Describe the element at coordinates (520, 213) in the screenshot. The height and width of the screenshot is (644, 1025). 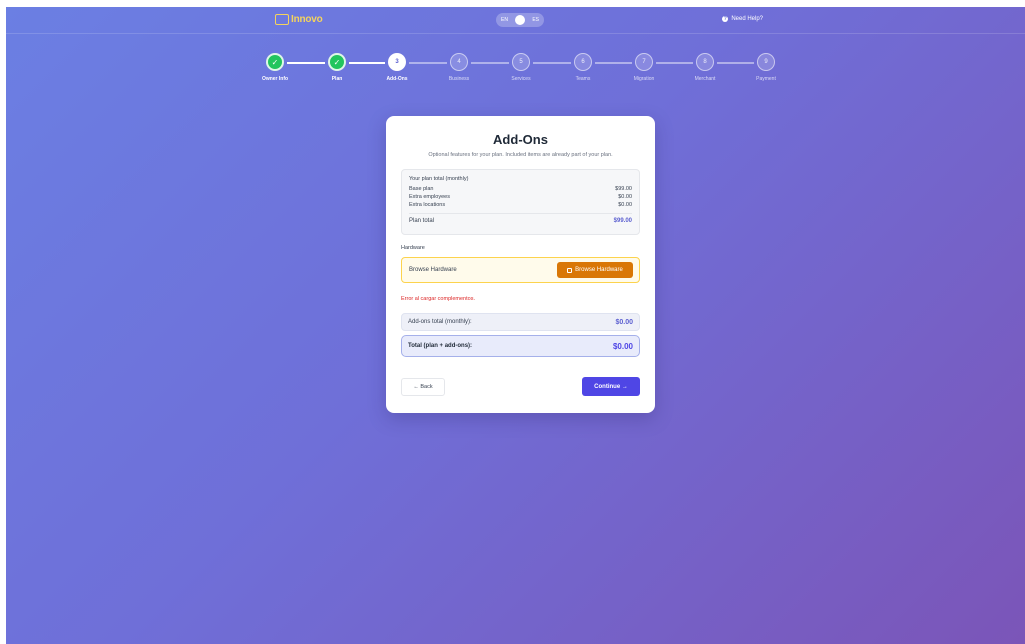
I see `plan-divider` at that location.